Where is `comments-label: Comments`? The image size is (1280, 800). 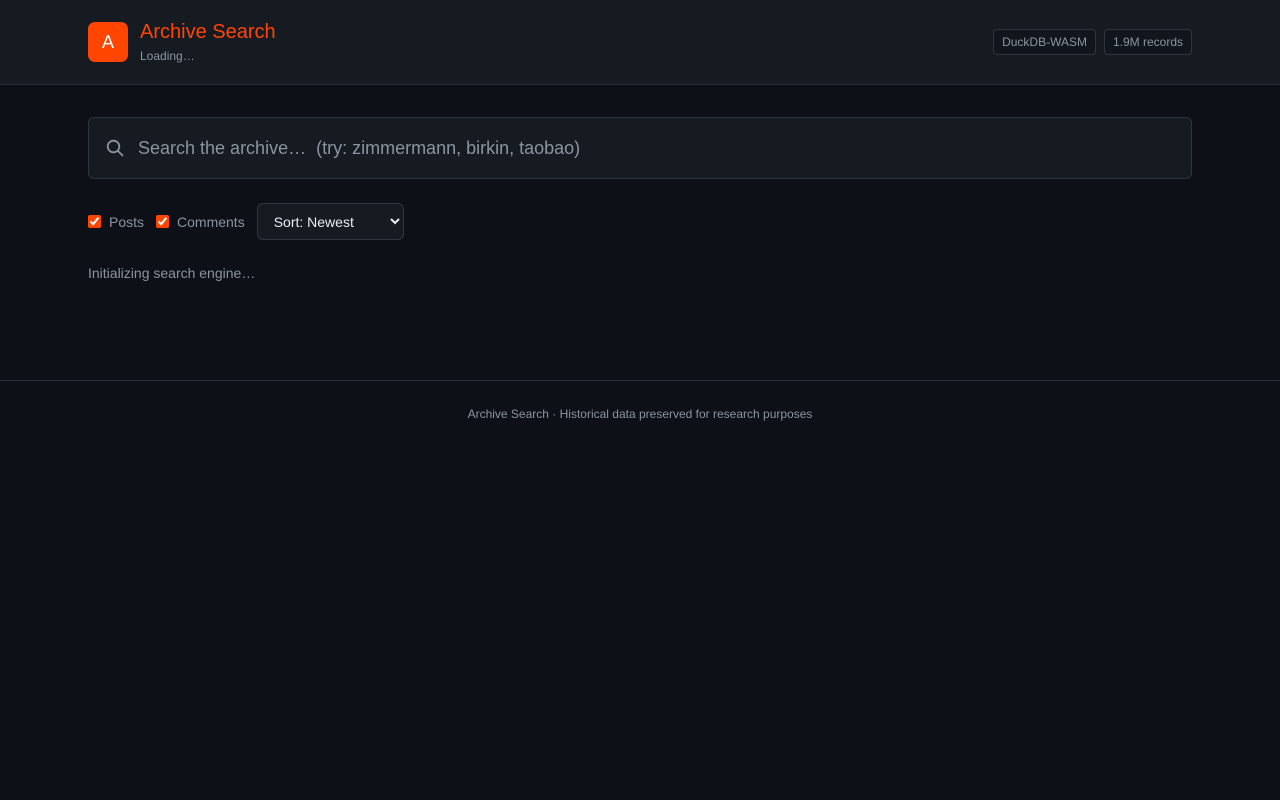 comments-label: Comments is located at coordinates (211, 221).